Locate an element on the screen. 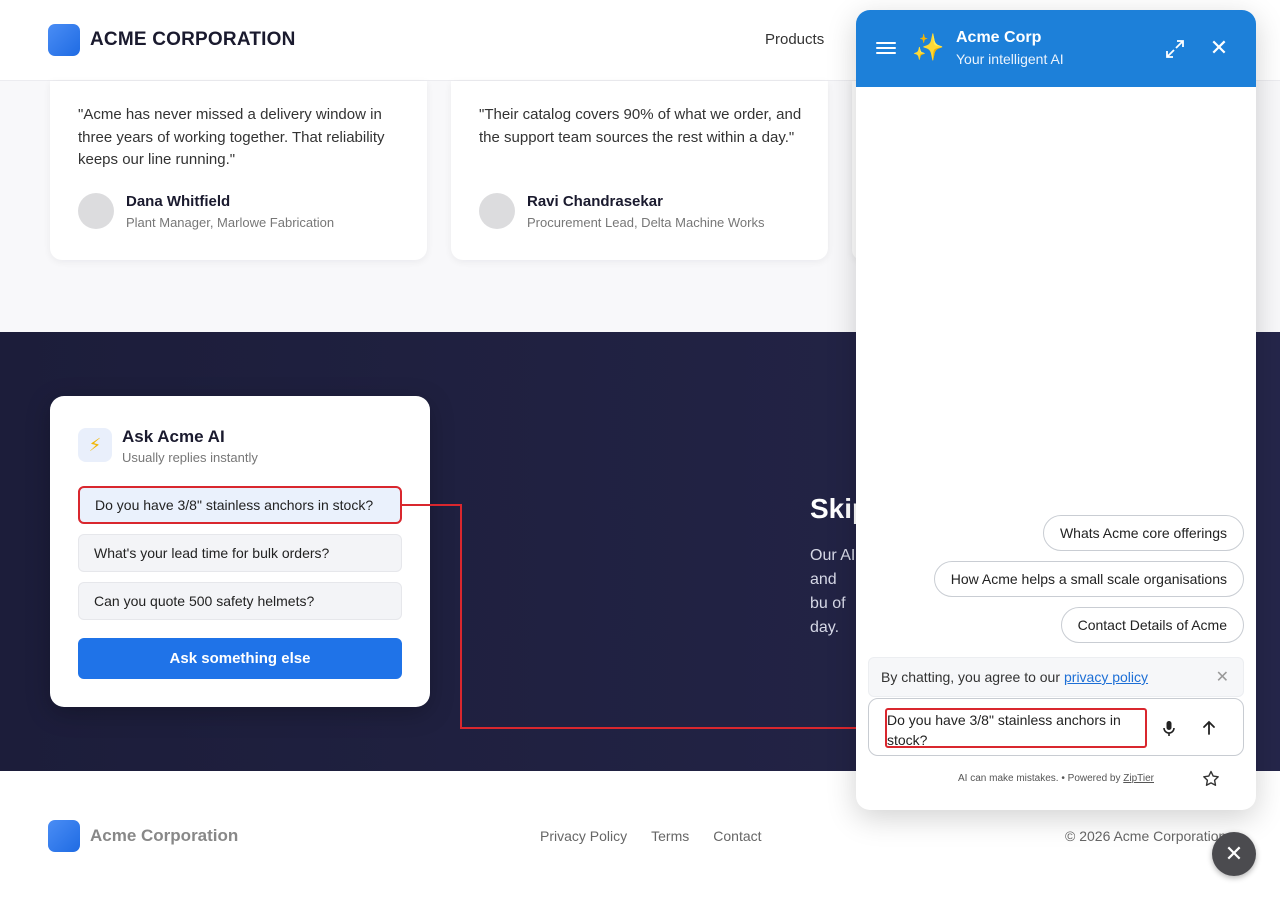 Image resolution: width=1280 pixels, height=900 pixels. suggested-question-lead-time: What's your lead time for bulk orders? is located at coordinates (240, 553).